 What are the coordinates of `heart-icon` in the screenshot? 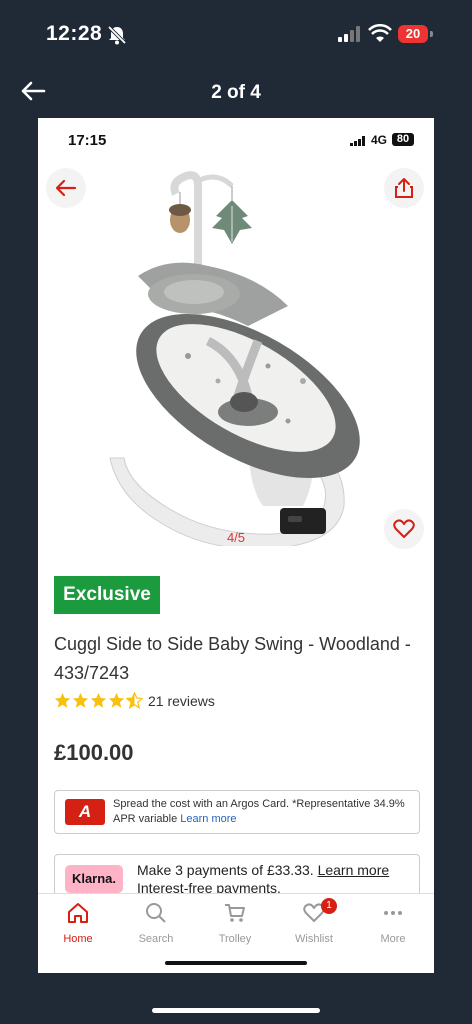 It's located at (404, 528).